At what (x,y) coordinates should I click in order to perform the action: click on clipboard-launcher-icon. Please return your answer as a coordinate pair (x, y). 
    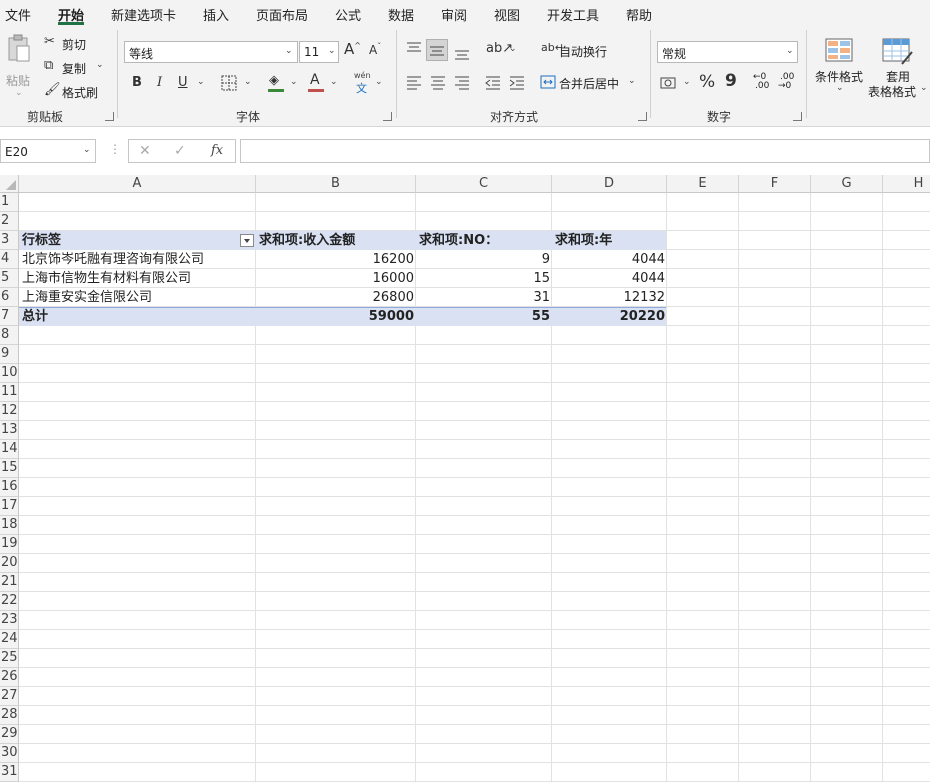
    Looking at the image, I should click on (109, 116).